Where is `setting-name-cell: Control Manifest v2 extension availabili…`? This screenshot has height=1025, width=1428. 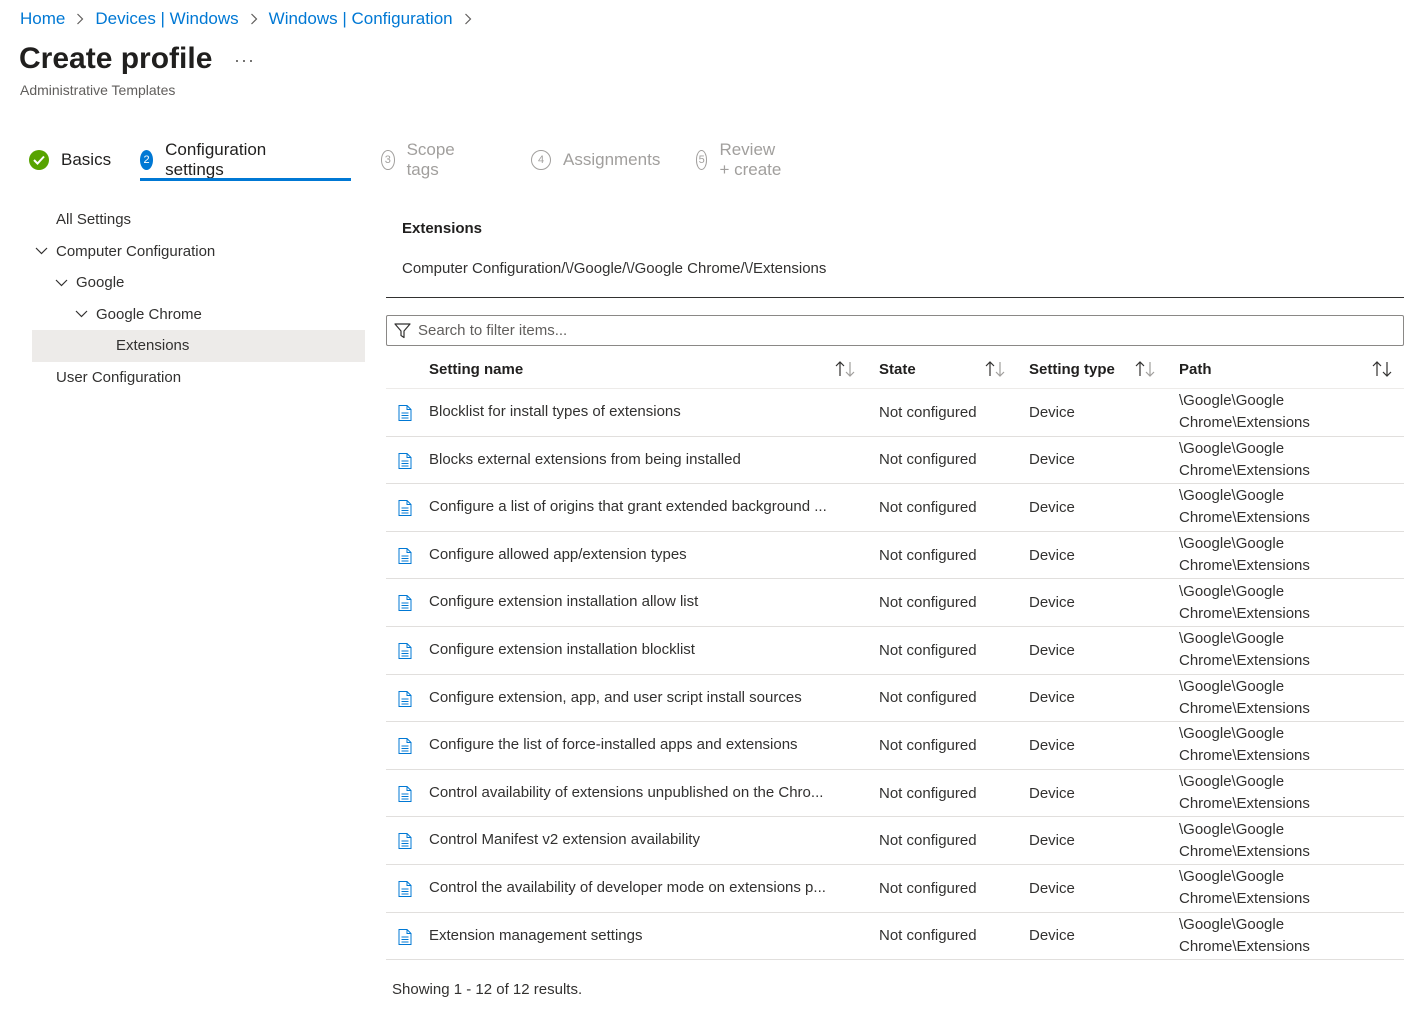
setting-name-cell: Control Manifest v2 extension availabili… is located at coordinates (648, 840).